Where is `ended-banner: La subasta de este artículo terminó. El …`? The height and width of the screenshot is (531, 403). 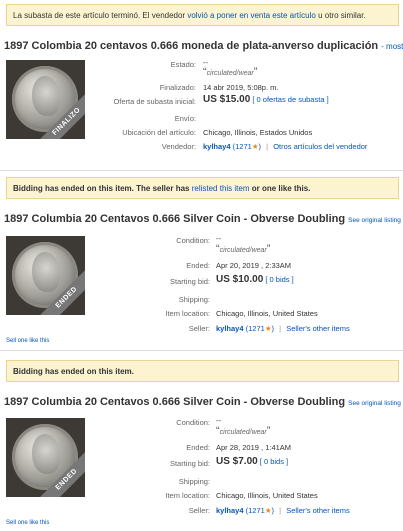
ended-banner: La subasta de este artículo terminó. El … is located at coordinates (202, 15).